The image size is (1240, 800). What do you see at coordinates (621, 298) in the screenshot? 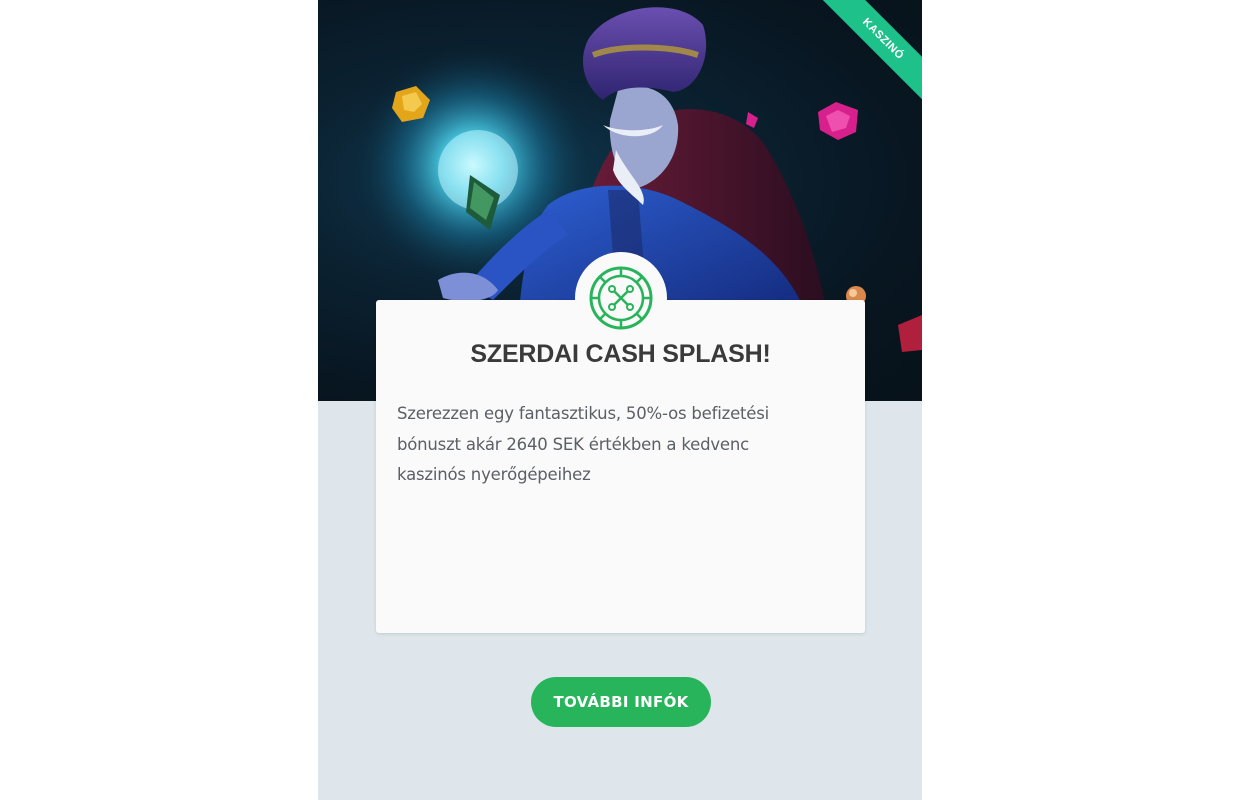
I see `roulette-wheel-icon` at bounding box center [621, 298].